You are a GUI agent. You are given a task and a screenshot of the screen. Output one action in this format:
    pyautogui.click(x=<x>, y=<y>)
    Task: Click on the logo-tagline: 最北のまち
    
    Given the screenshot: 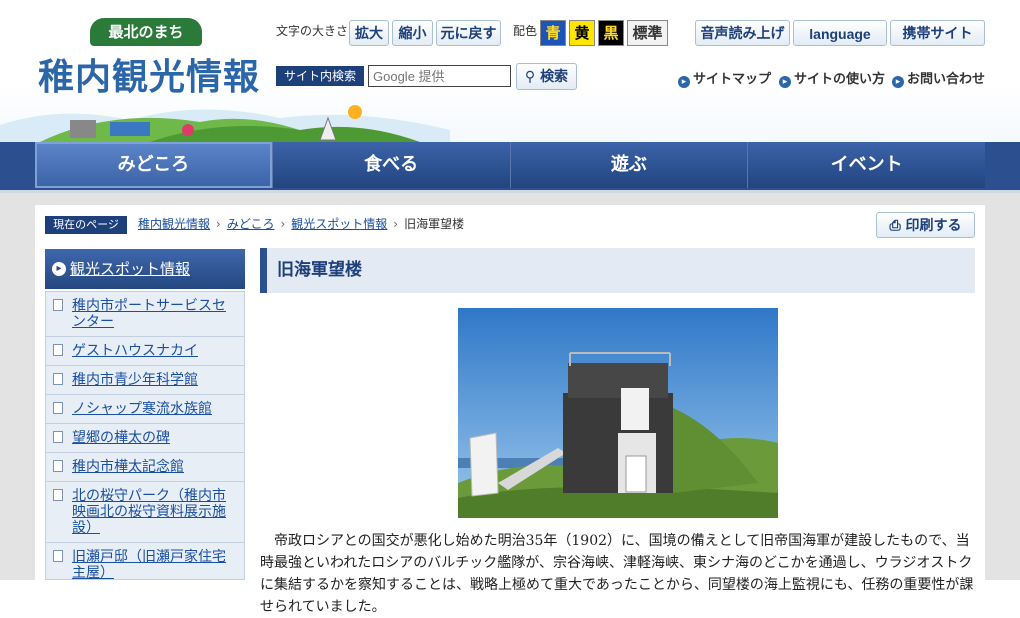 What is the action you would take?
    pyautogui.click(x=146, y=32)
    